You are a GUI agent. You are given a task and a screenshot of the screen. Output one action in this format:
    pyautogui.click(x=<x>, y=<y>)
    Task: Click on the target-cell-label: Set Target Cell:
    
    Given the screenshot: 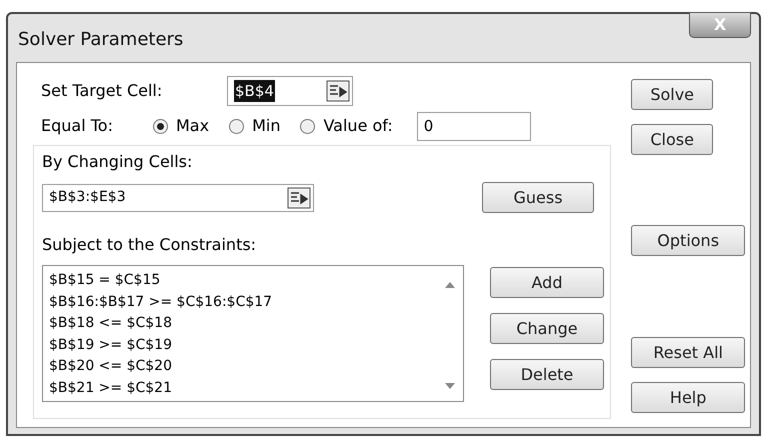 What is the action you would take?
    pyautogui.click(x=102, y=91)
    